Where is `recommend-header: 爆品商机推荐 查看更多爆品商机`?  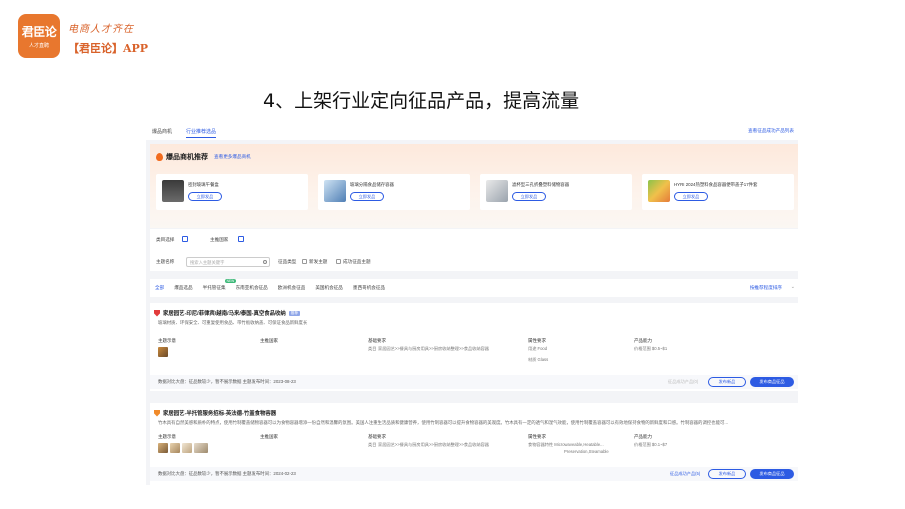 recommend-header: 爆品商机推荐 查看更多爆品商机 is located at coordinates (203, 157).